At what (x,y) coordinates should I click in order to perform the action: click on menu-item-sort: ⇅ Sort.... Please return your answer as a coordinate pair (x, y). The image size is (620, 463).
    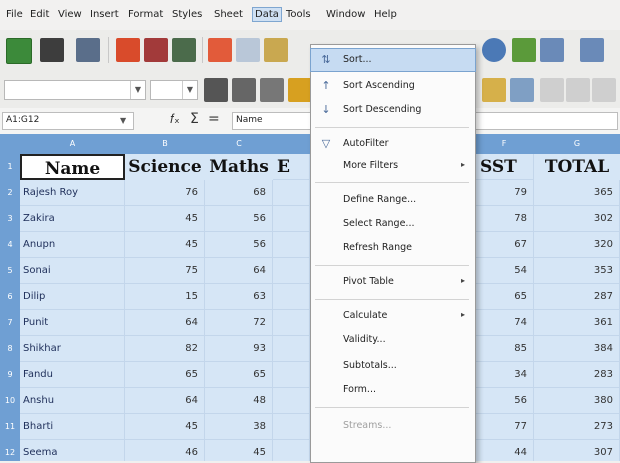
    Looking at the image, I should click on (393, 60).